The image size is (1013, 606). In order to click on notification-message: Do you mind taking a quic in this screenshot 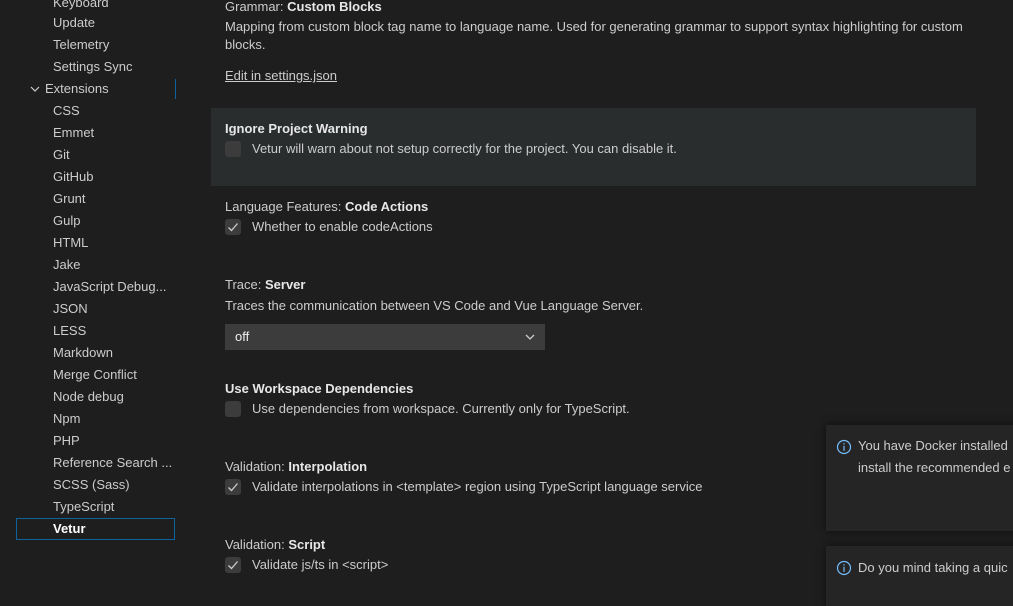, I will do `click(933, 567)`.